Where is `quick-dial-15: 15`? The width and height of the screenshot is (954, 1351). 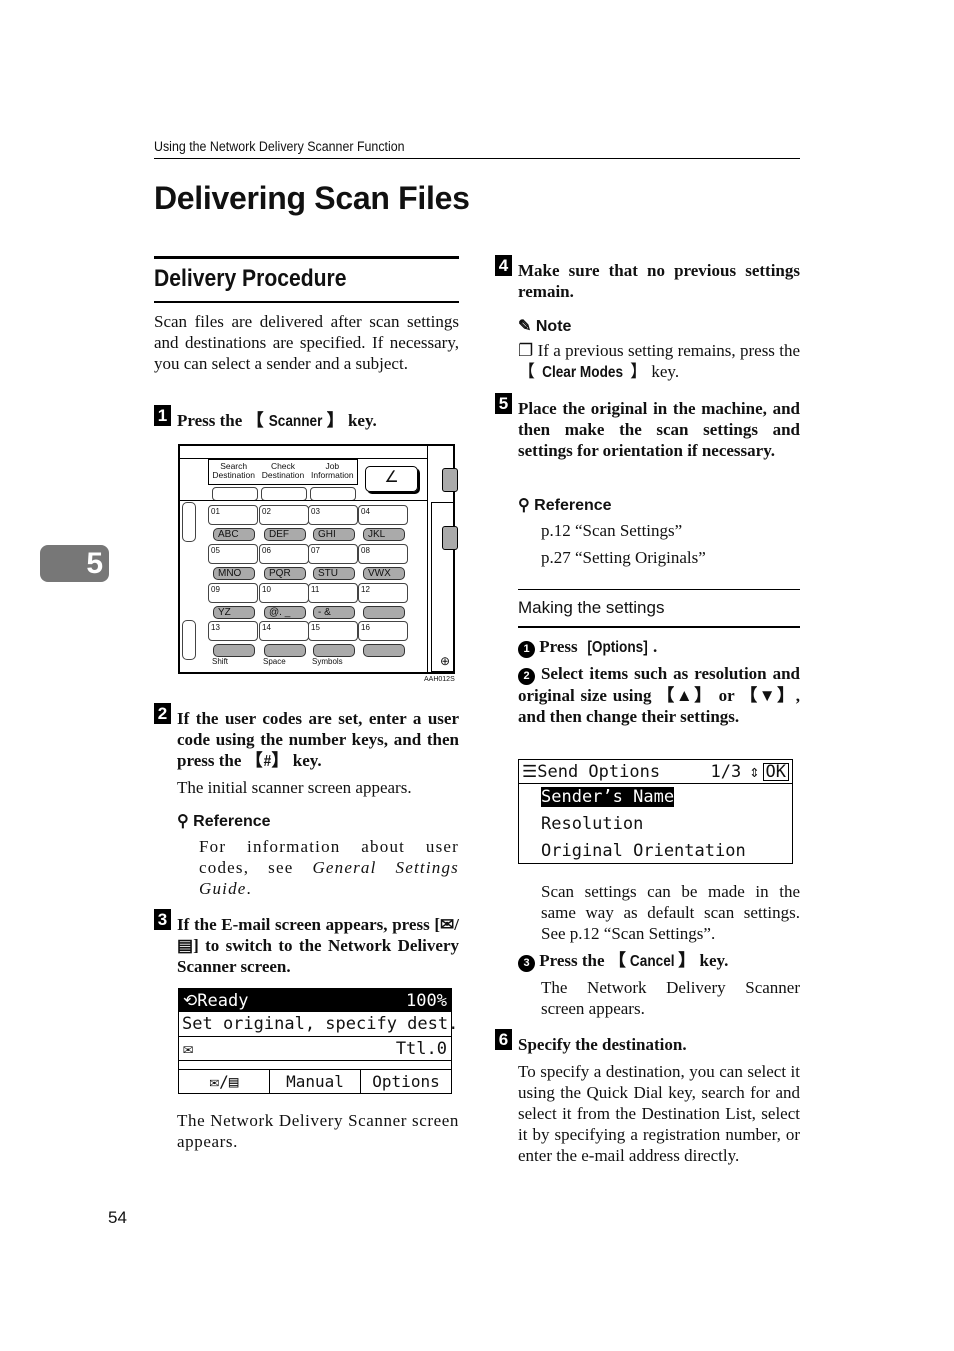 quick-dial-15: 15 is located at coordinates (333, 631).